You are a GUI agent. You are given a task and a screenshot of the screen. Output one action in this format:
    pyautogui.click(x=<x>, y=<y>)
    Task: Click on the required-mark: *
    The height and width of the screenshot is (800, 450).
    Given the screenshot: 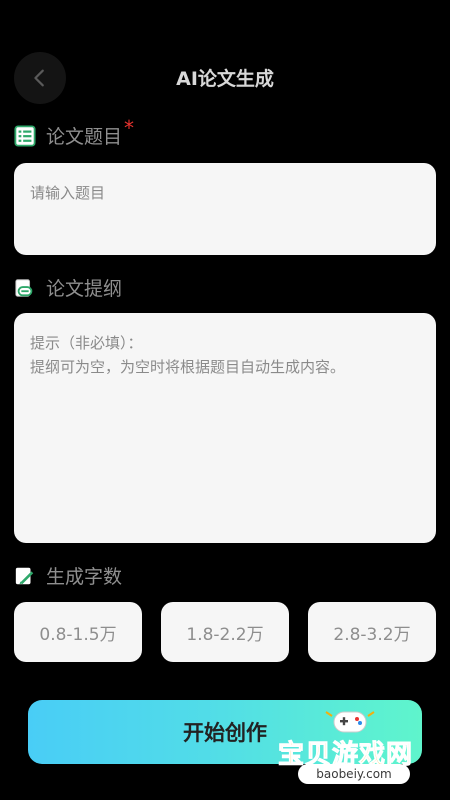 What is the action you would take?
    pyautogui.click(x=129, y=127)
    